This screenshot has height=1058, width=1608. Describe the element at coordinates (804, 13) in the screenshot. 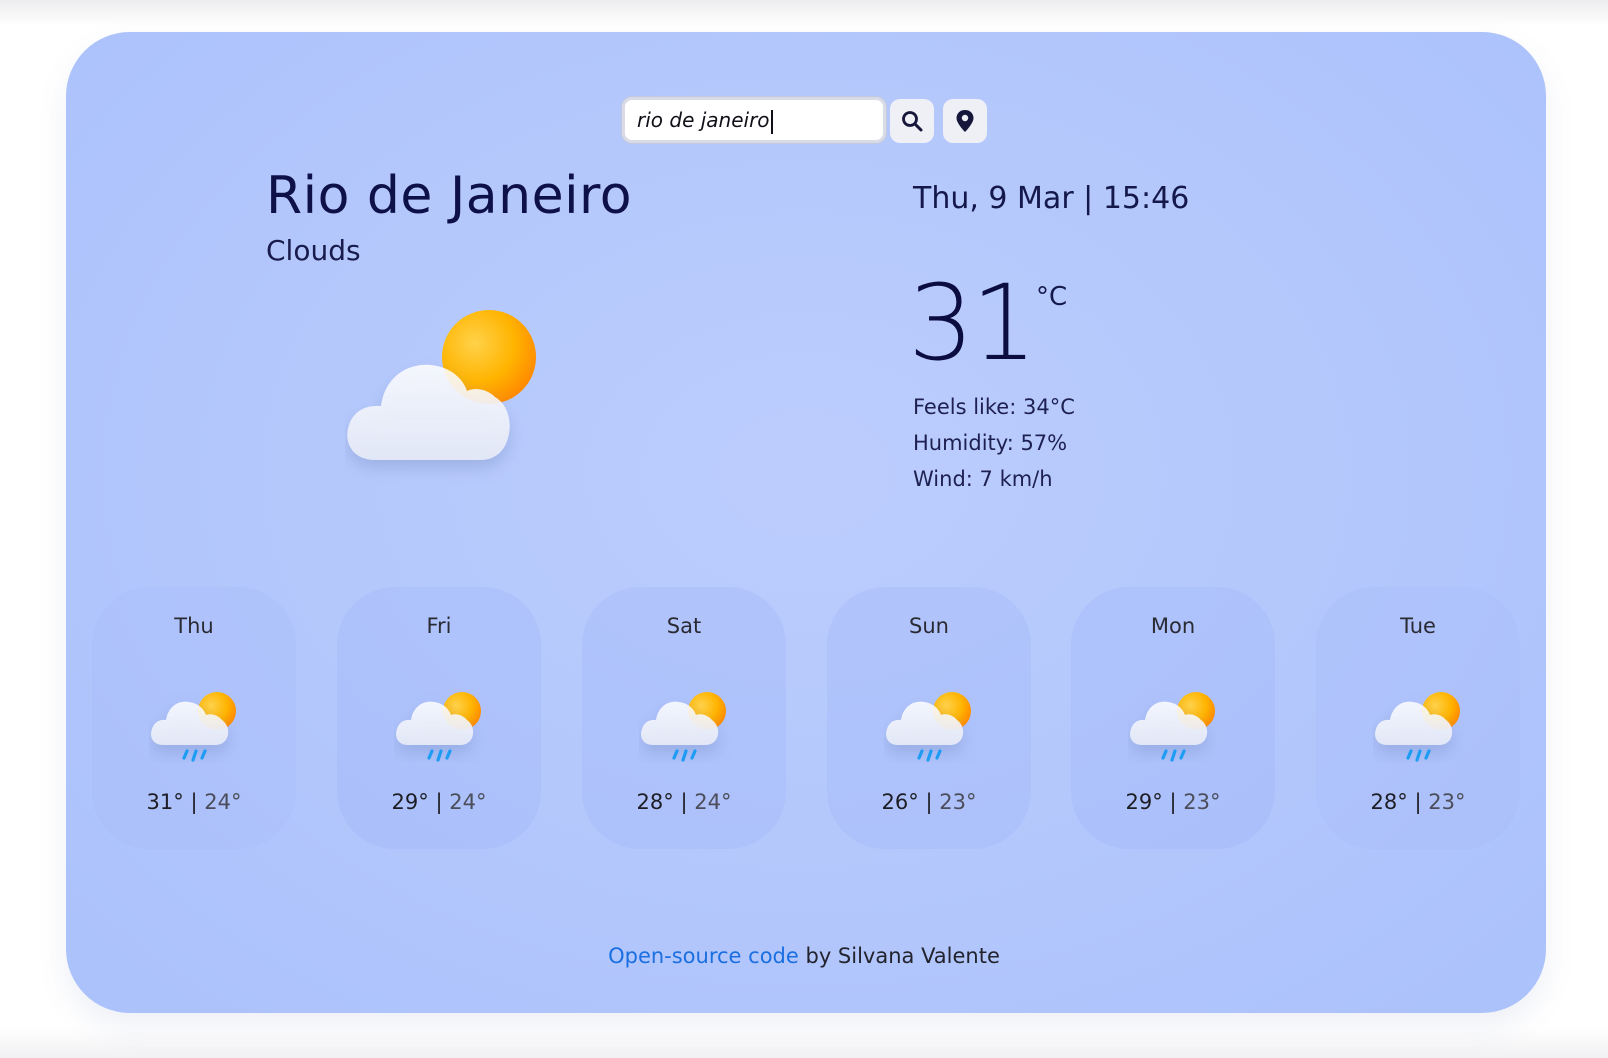

I see `top-edge` at that location.